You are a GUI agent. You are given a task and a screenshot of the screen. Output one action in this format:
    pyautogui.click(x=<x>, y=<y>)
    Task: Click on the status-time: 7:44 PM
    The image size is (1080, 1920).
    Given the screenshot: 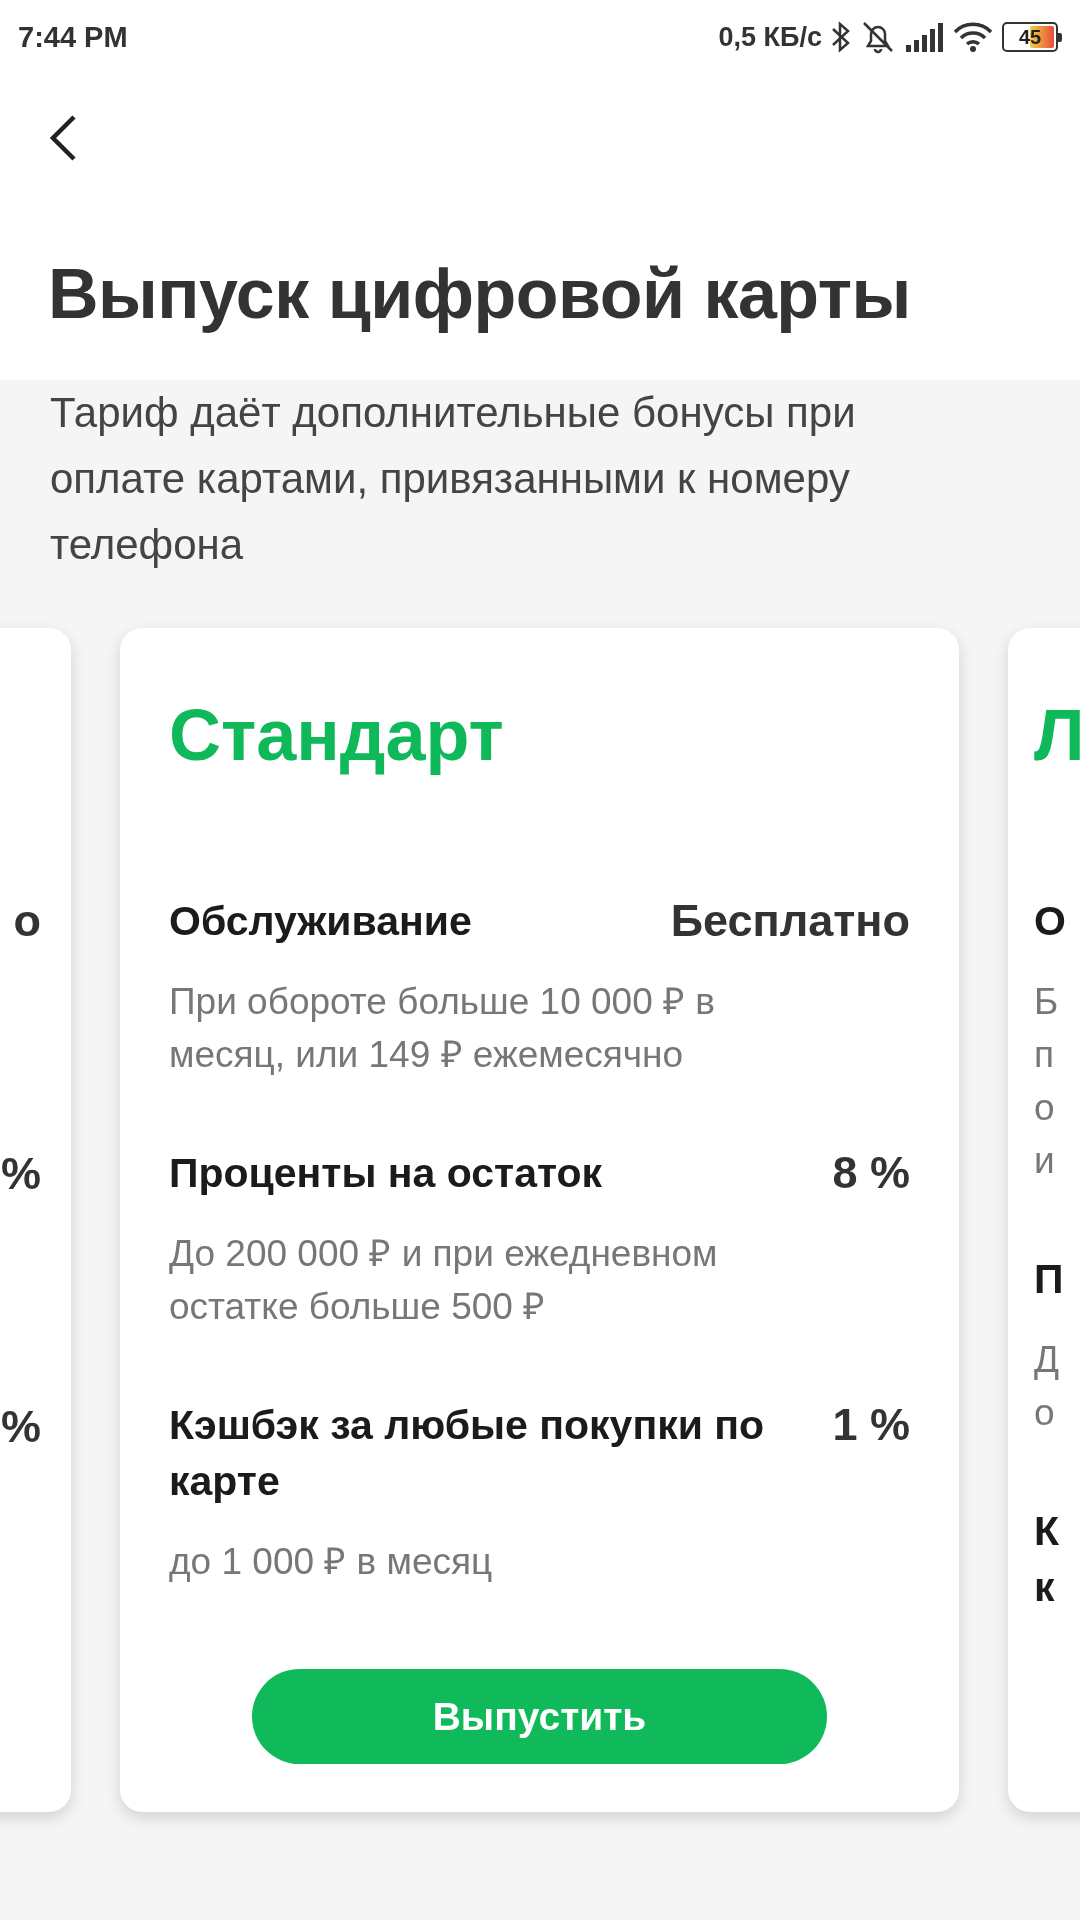 What is the action you would take?
    pyautogui.click(x=73, y=37)
    